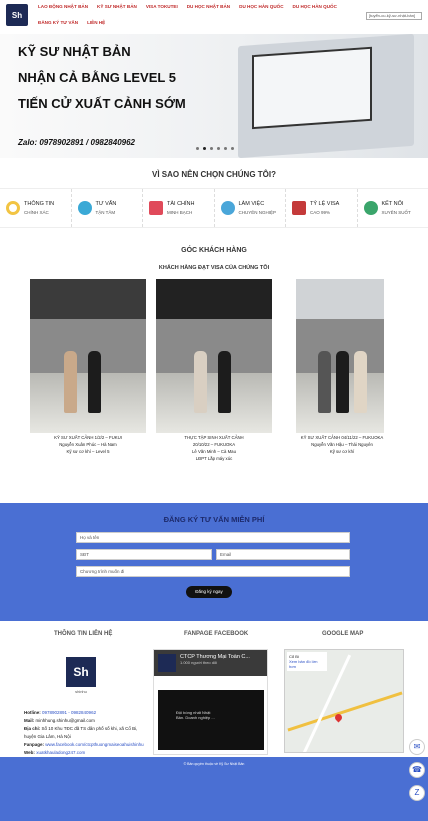 The height and width of the screenshot is (821, 428). I want to click on contact-title: THÔNG TIN LIÊN HỆ, so click(83, 634).